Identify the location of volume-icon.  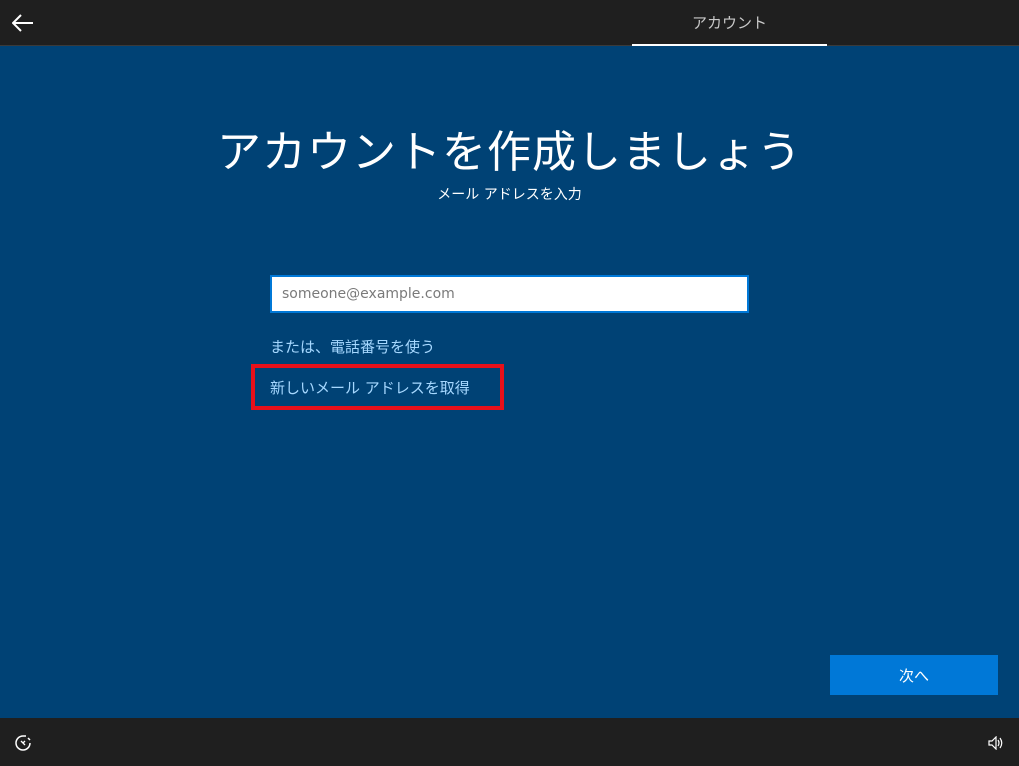
(995, 743).